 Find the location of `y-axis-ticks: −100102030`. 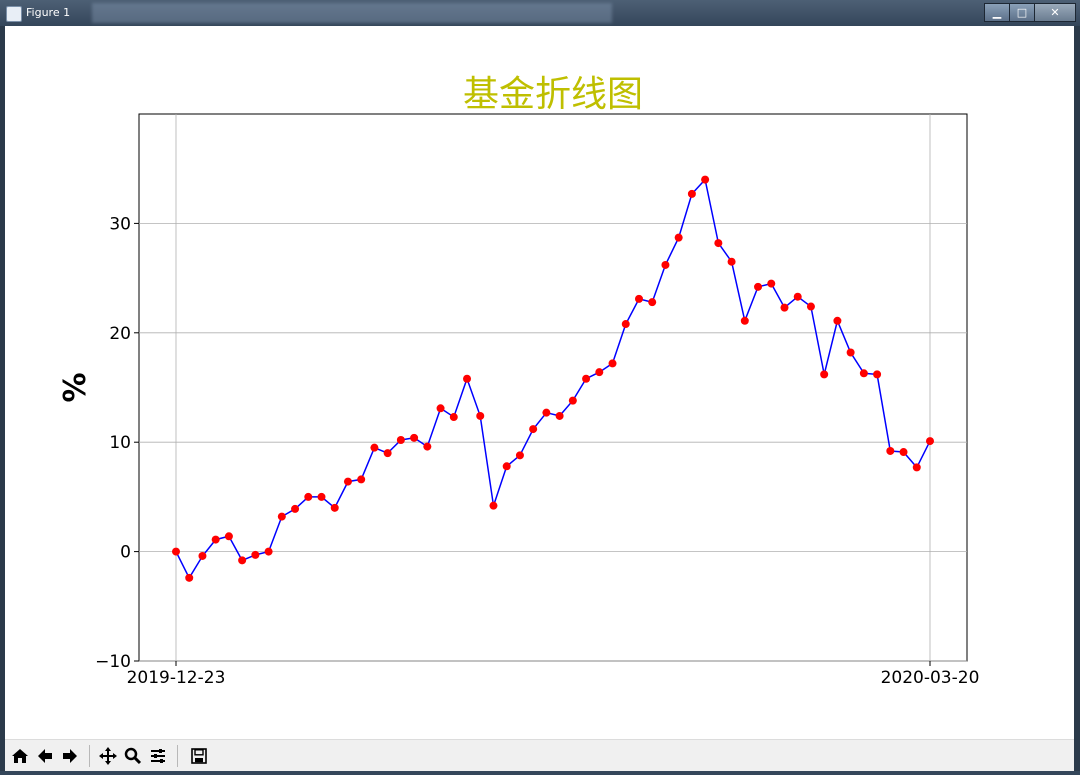

y-axis-ticks: −100102030 is located at coordinates (117, 443).